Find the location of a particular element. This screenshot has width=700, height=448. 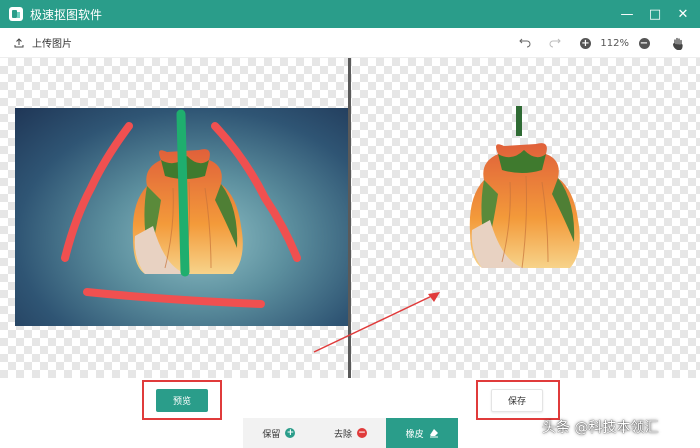

remove-mode-button: 去除 − is located at coordinates (351, 433).